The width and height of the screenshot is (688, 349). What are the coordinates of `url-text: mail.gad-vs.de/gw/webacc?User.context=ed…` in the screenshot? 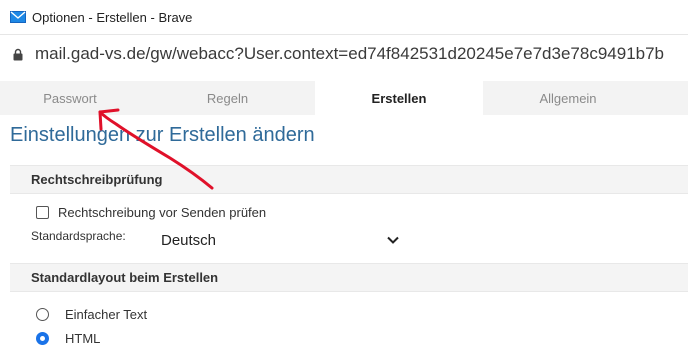 It's located at (360, 54).